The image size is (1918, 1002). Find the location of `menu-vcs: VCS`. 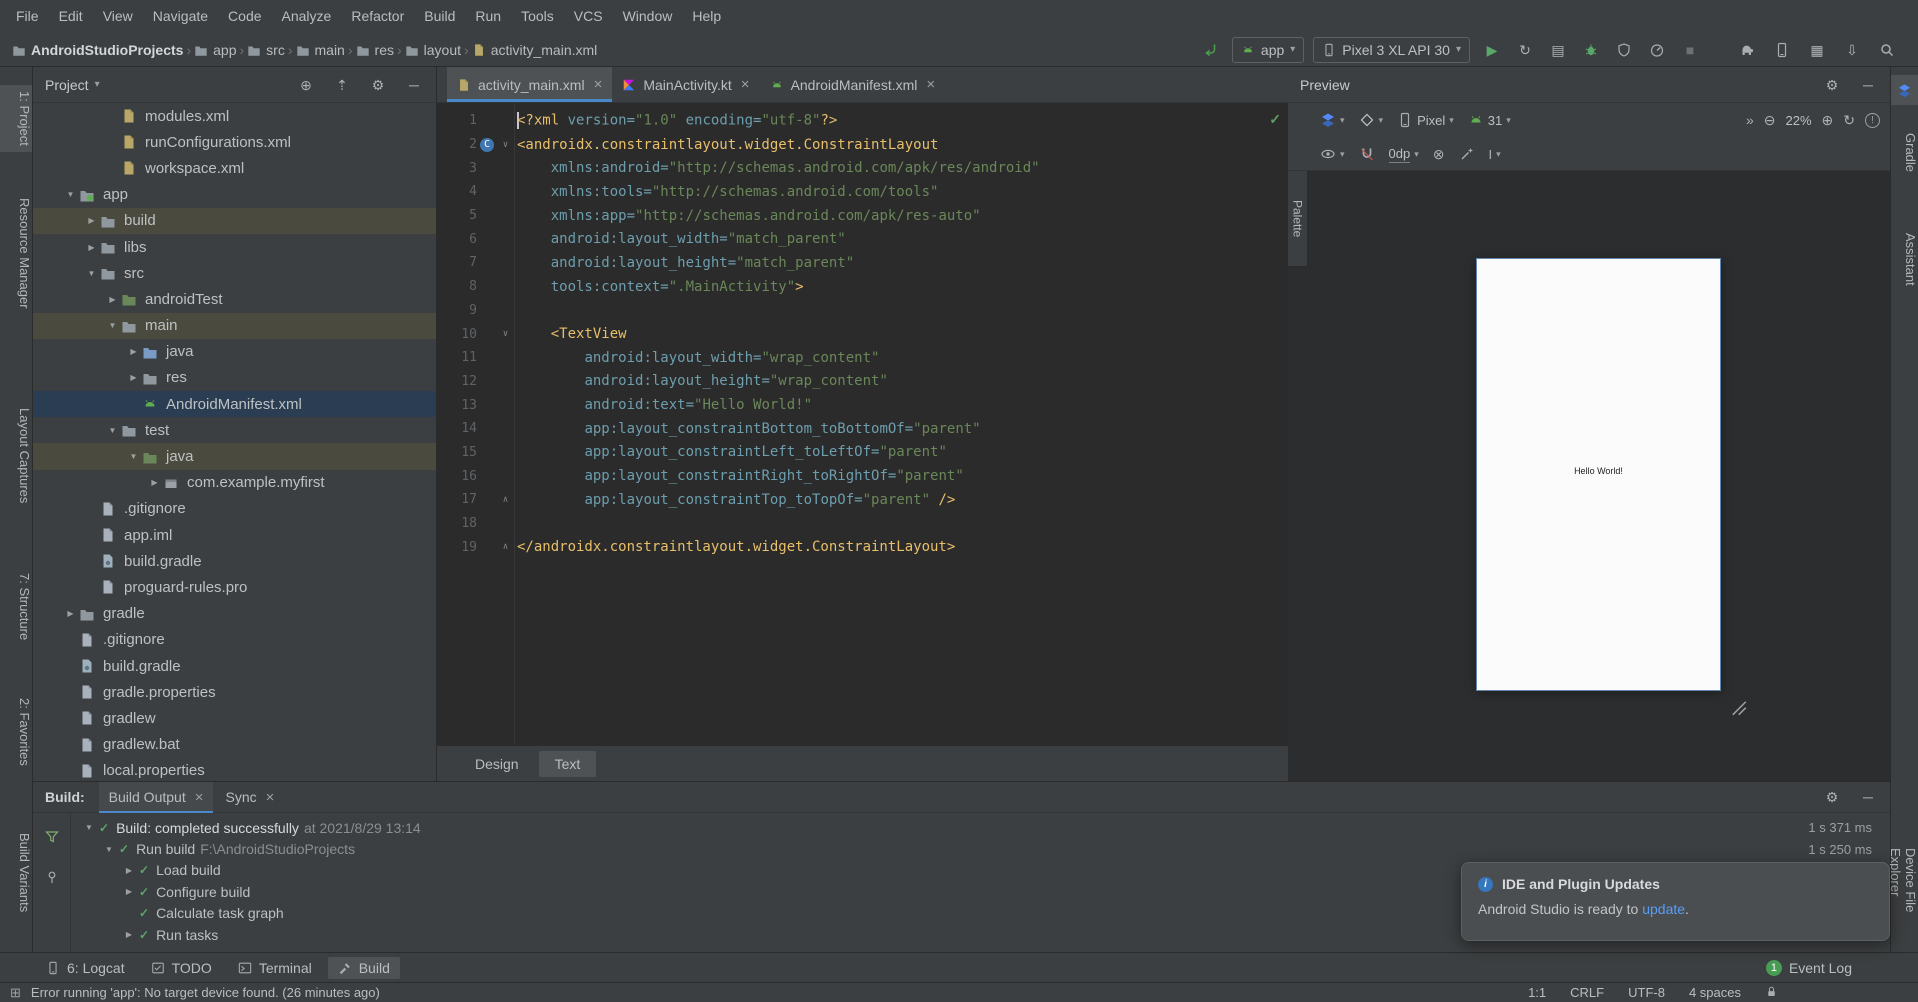

menu-vcs: VCS is located at coordinates (588, 16).